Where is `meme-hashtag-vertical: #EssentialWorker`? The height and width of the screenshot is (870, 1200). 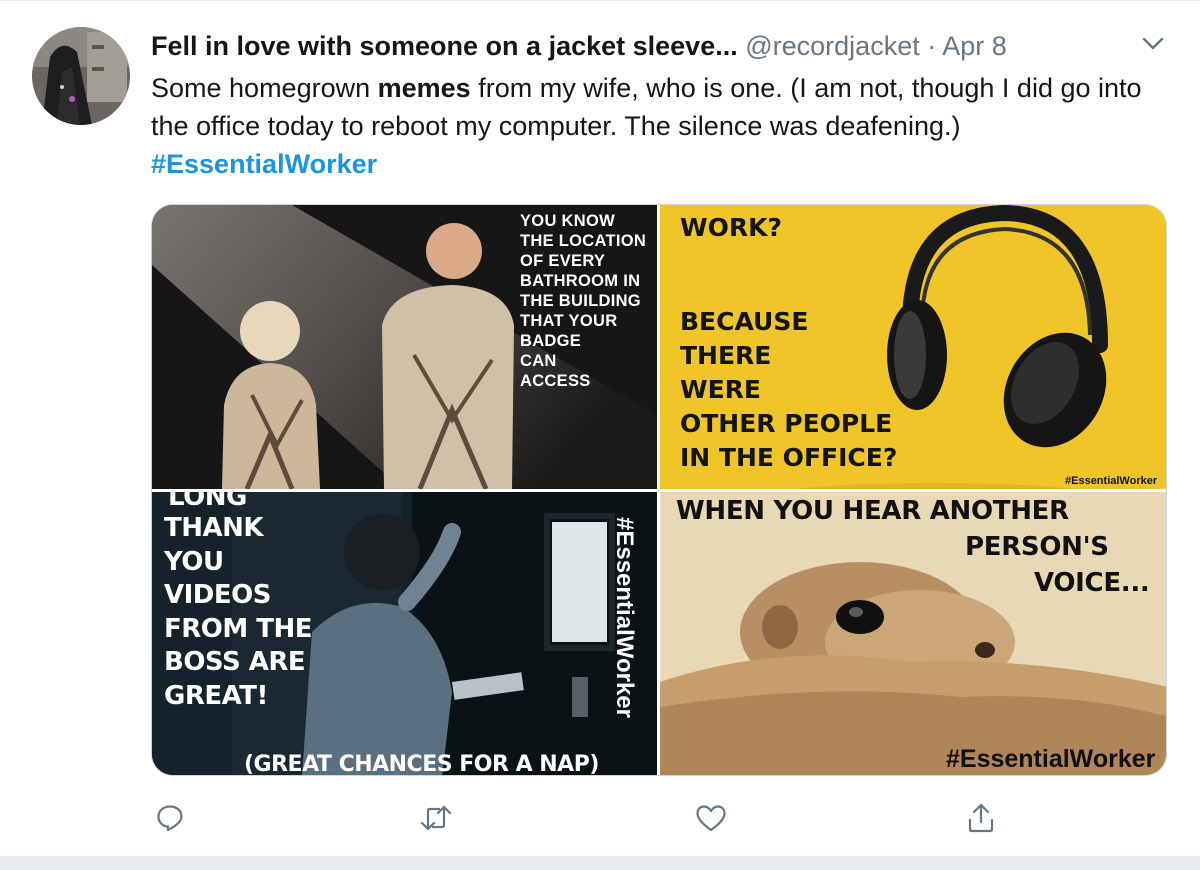 meme-hashtag-vertical: #EssentialWorker is located at coordinates (625, 617).